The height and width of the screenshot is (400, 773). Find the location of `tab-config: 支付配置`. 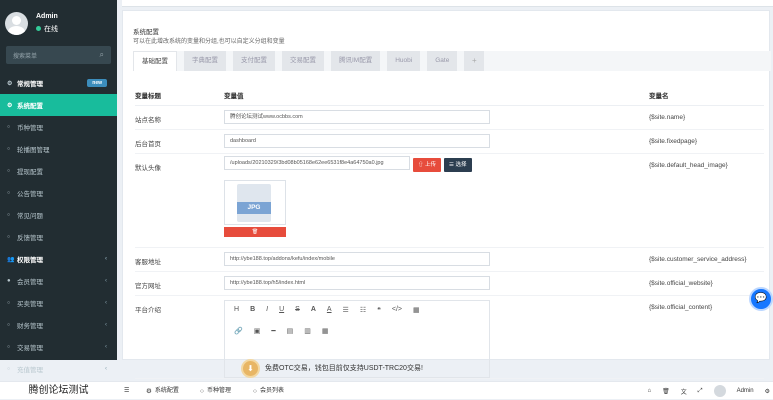

tab-config: 支付配置 is located at coordinates (254, 61).